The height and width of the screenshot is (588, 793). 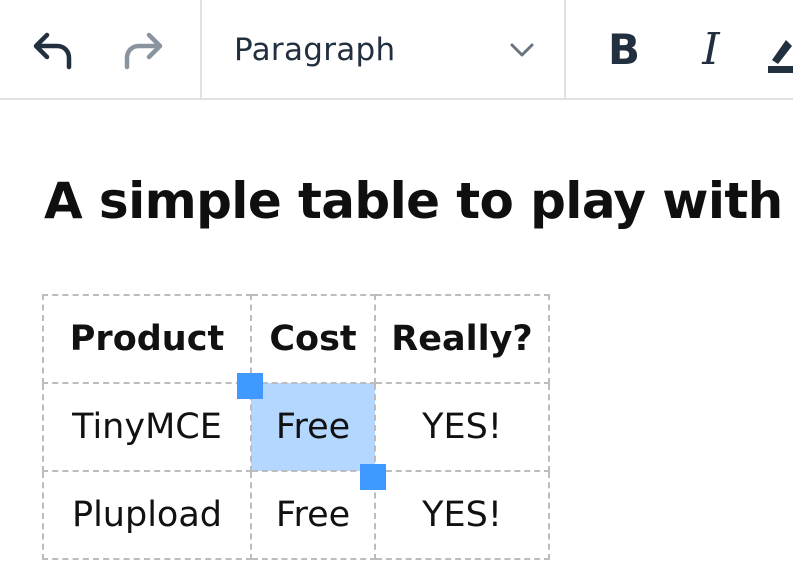 I want to click on table-row: TinyMCE Free YES!, so click(x=296, y=427).